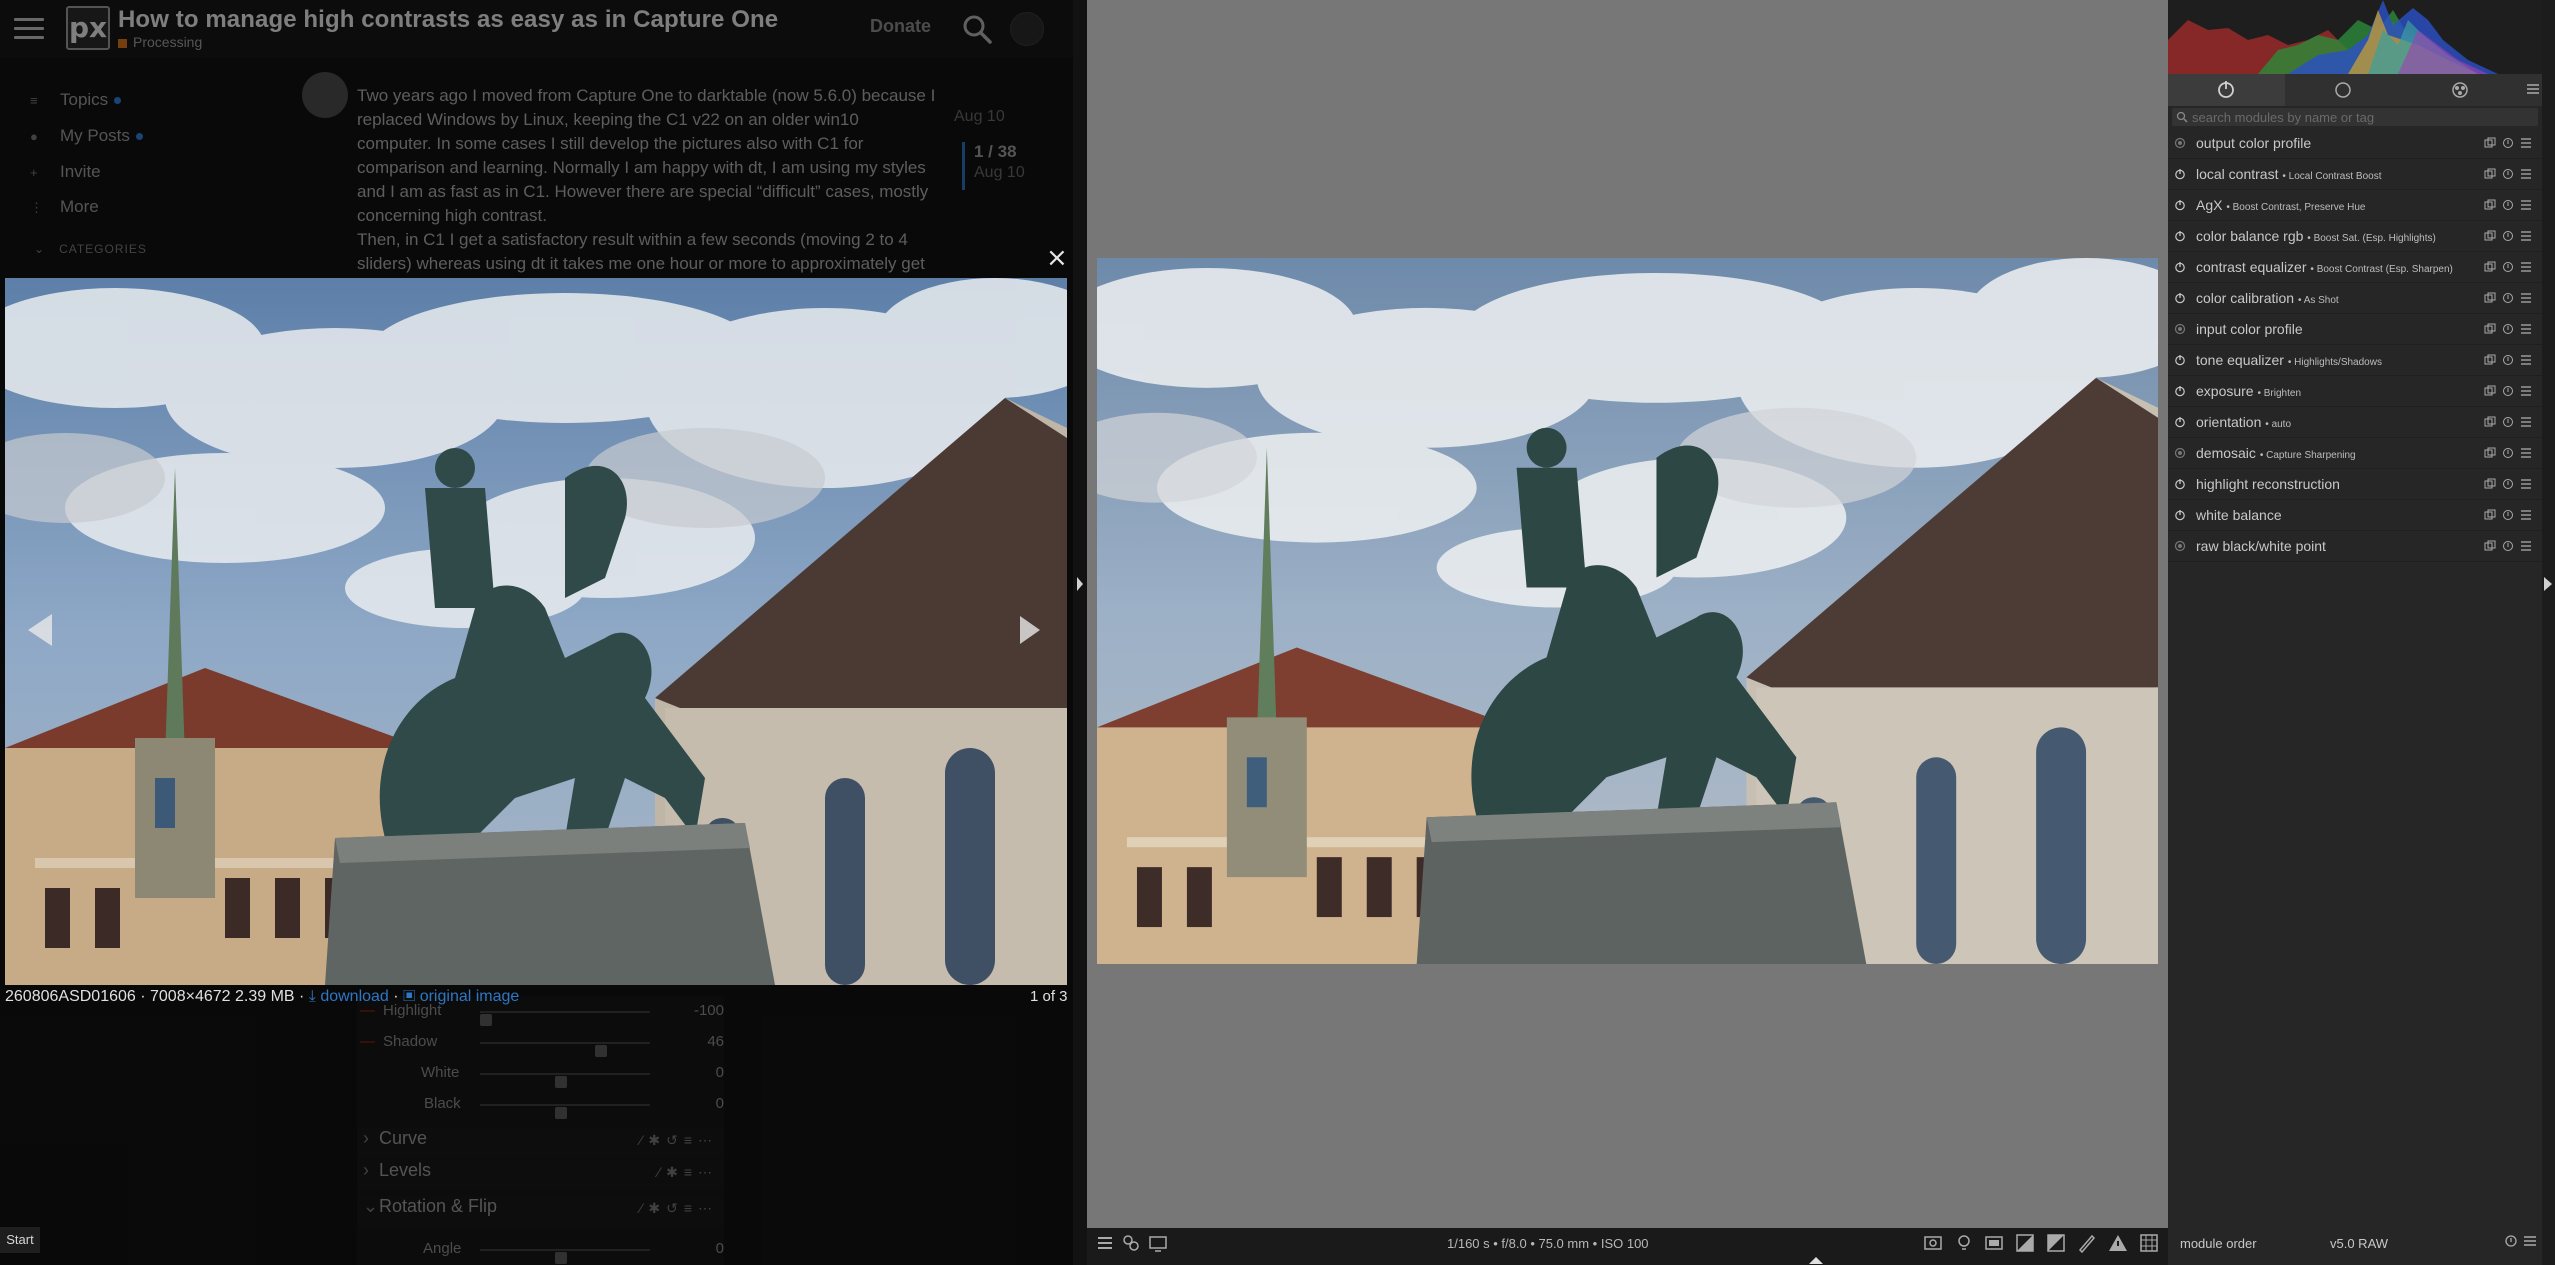 The width and height of the screenshot is (2555, 1265). What do you see at coordinates (2355, 391) in the screenshot?
I see `module-row: exposure • Brighten` at bounding box center [2355, 391].